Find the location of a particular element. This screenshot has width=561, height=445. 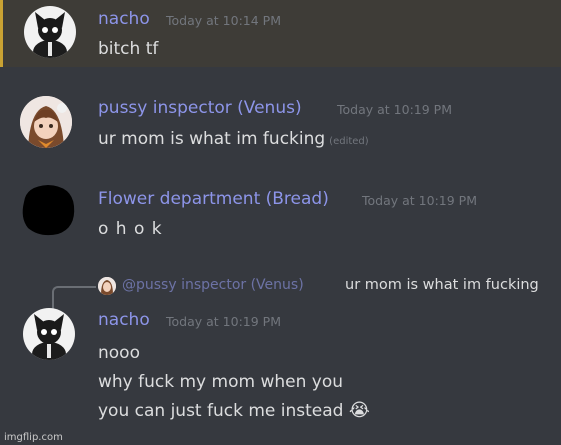

username: pussy inspector (Venus) is located at coordinates (200, 108).